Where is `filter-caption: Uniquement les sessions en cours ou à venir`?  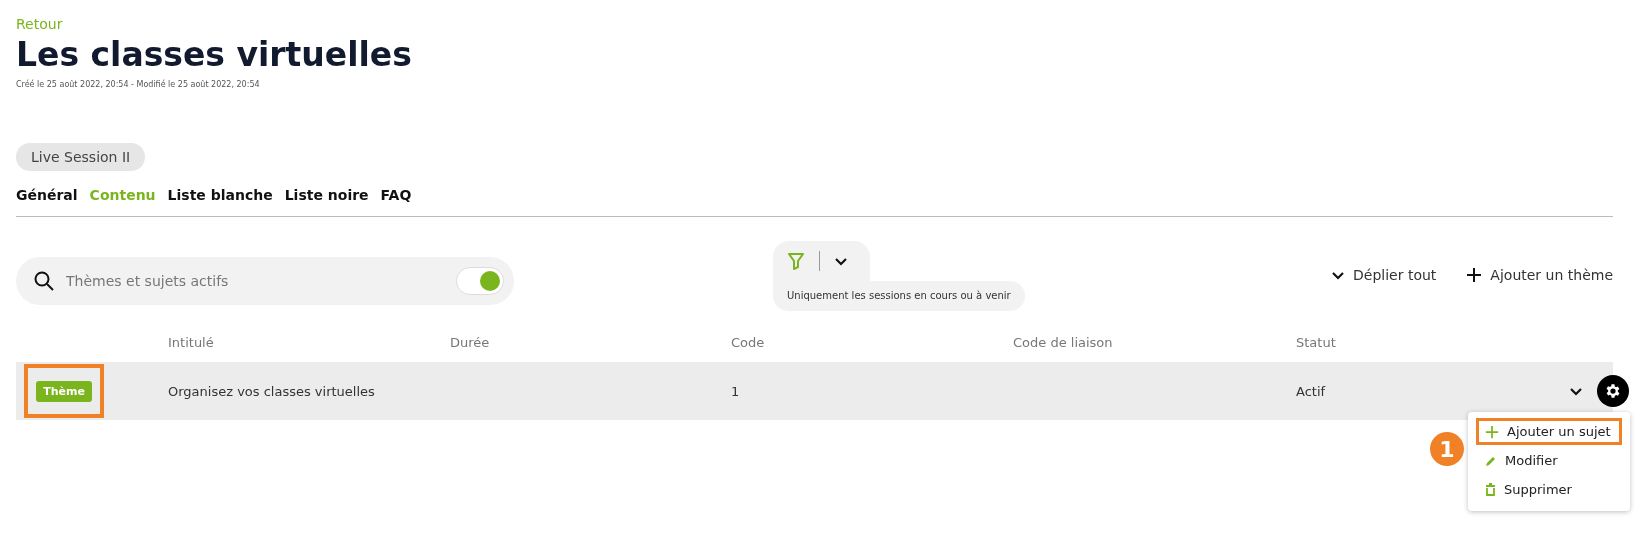 filter-caption: Uniquement les sessions en cours ou à venir is located at coordinates (899, 296).